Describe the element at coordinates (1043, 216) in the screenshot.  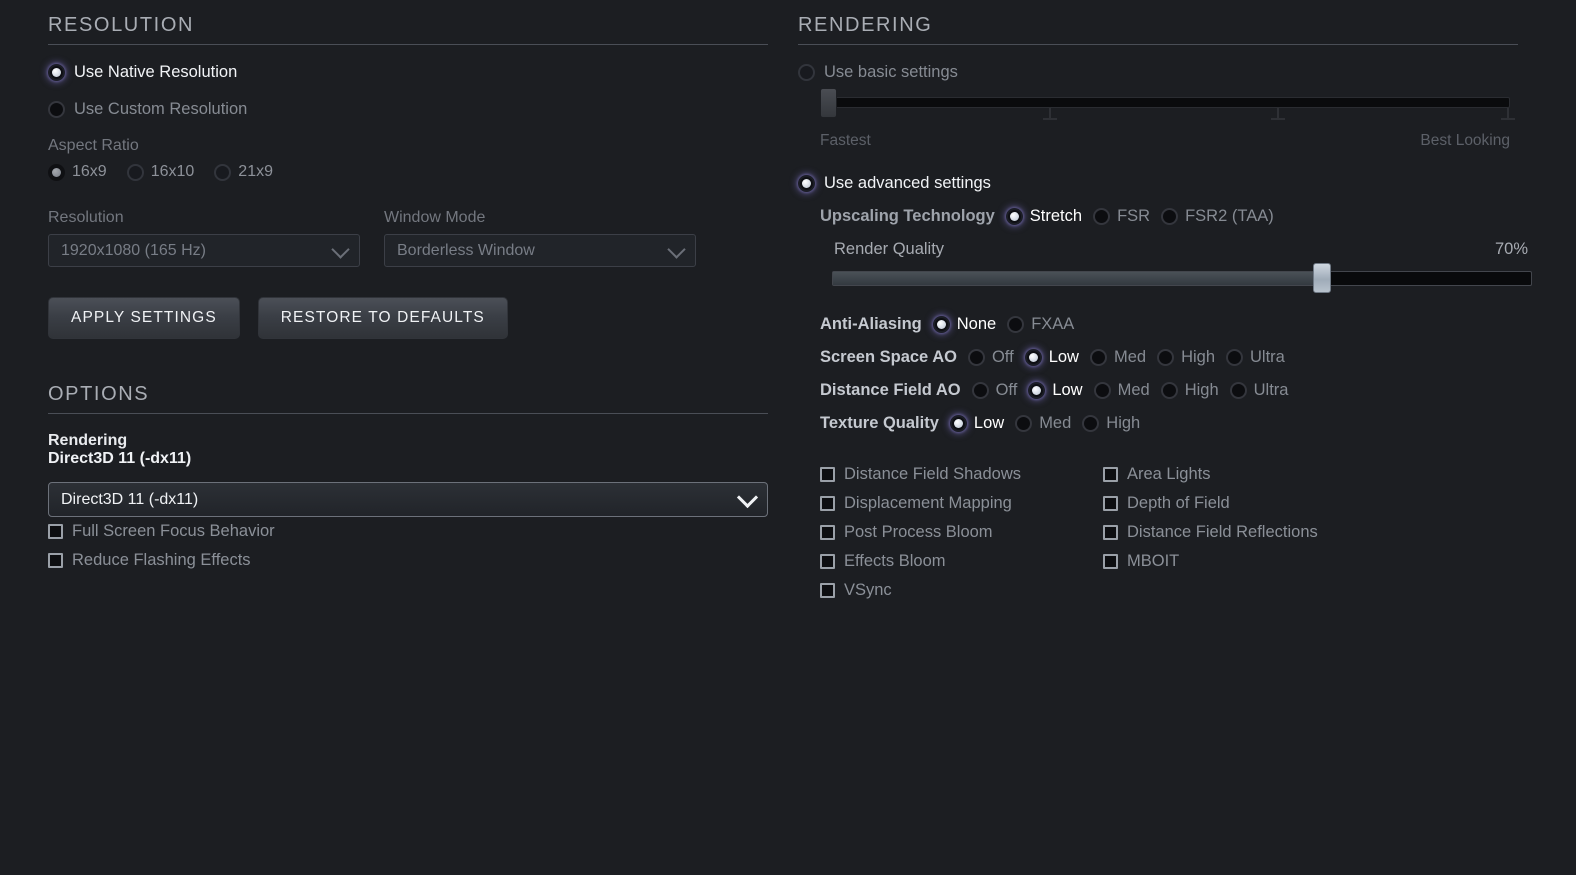
I see `upscaling-option-stretch: Stretch` at that location.